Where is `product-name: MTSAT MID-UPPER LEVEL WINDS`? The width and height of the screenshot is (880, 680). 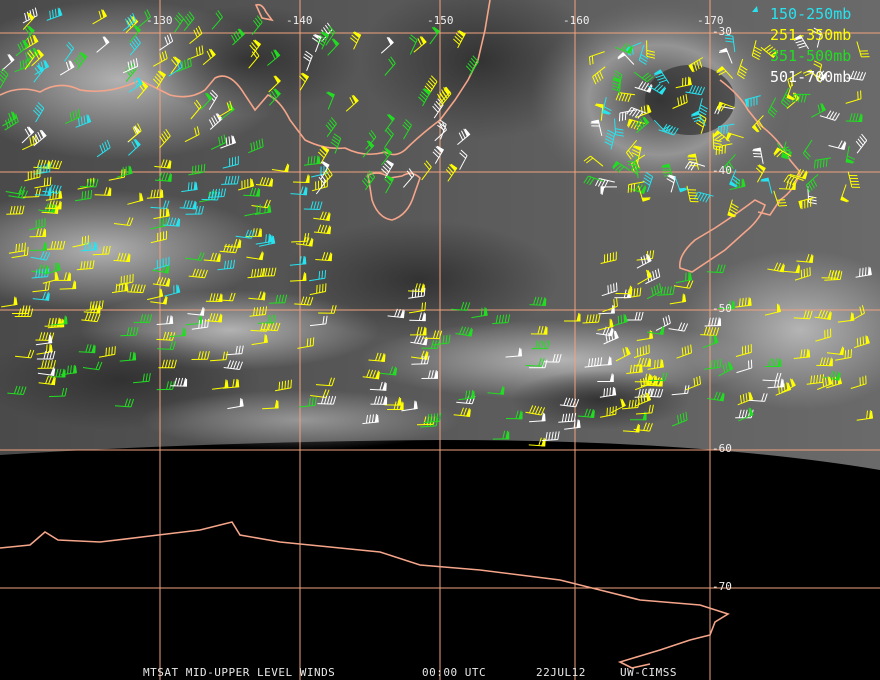 product-name: MTSAT MID-UPPER LEVEL WINDS is located at coordinates (239, 672).